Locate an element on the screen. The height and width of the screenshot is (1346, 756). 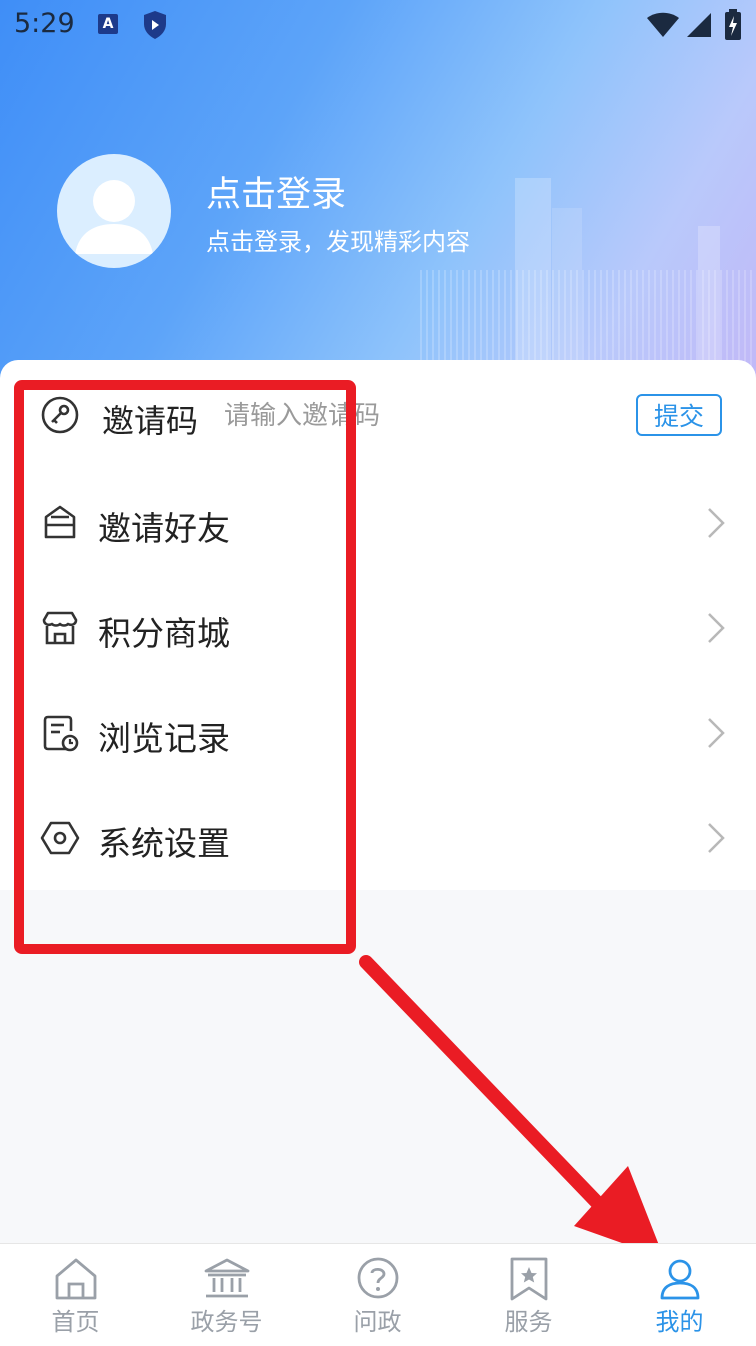
submit-button: 提交 is located at coordinates (679, 415).